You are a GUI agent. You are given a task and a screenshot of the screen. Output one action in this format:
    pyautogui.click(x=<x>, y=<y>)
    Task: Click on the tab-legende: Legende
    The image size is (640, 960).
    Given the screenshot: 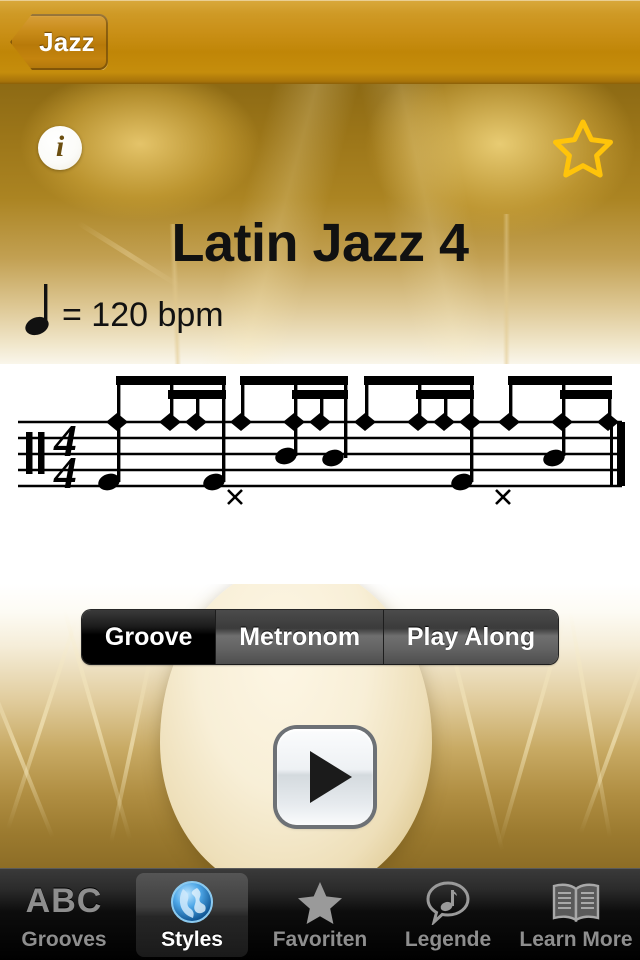 What is the action you would take?
    pyautogui.click(x=448, y=914)
    